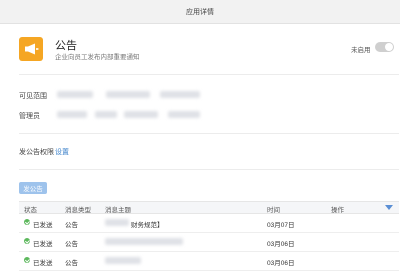 This screenshot has width=400, height=279. I want to click on enable-toggle, so click(384, 47).